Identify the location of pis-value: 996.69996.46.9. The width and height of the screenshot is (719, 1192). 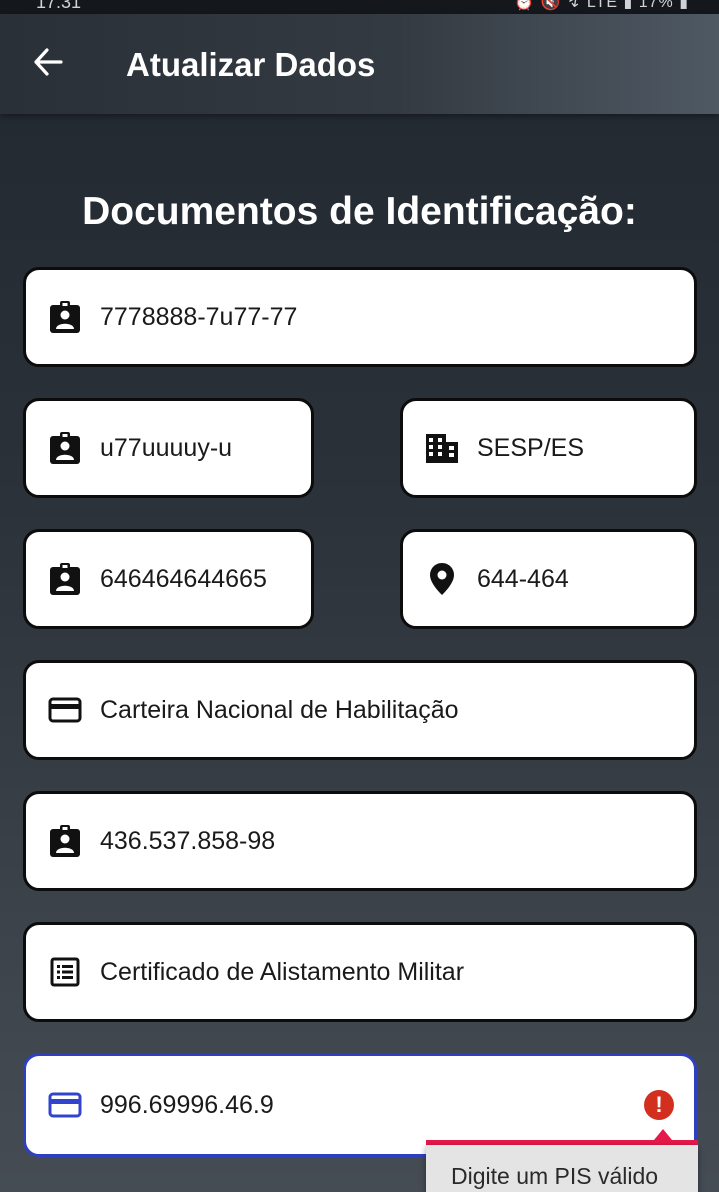
(187, 1104).